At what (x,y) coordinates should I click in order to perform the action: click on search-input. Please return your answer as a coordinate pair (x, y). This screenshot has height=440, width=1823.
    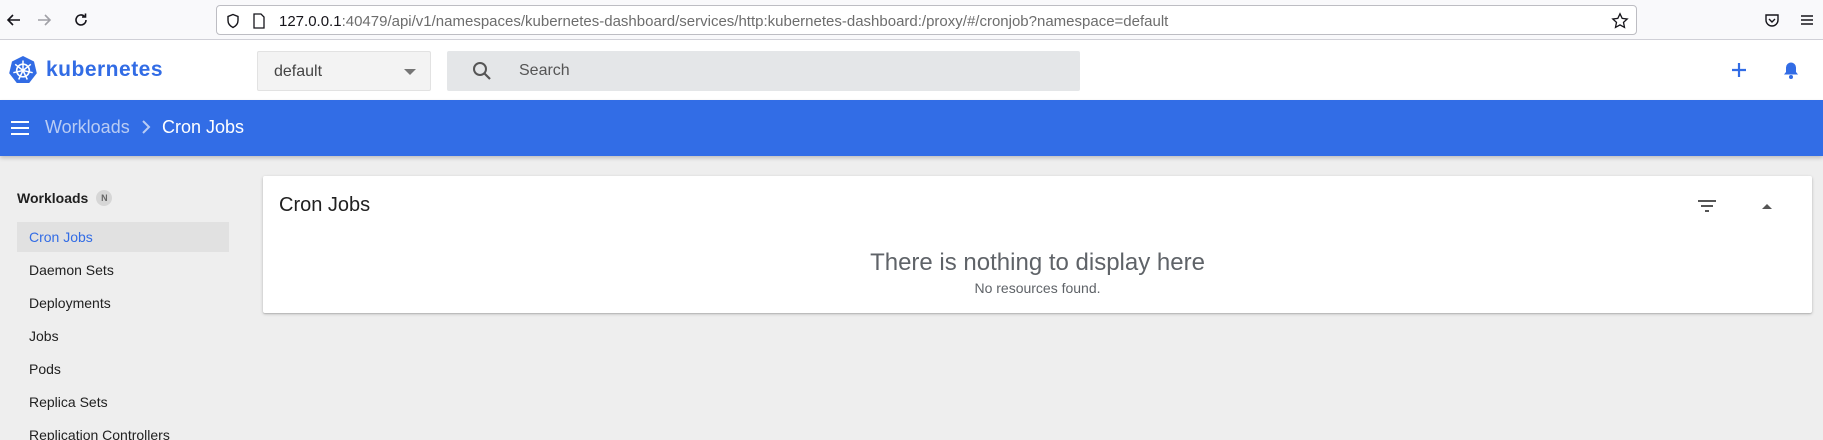
    Looking at the image, I should click on (789, 71).